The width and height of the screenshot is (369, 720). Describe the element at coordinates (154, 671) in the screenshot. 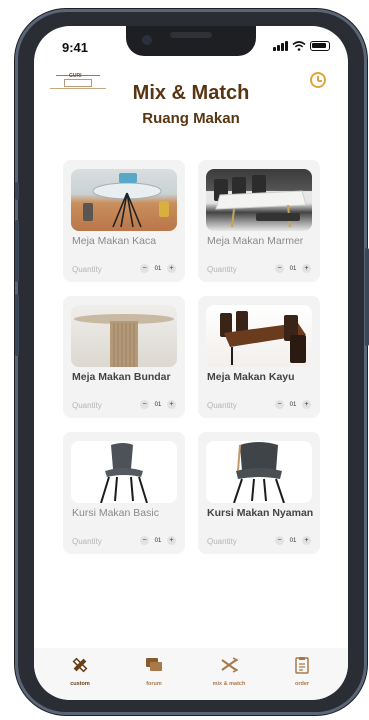

I see `nav-forum: forum` at that location.